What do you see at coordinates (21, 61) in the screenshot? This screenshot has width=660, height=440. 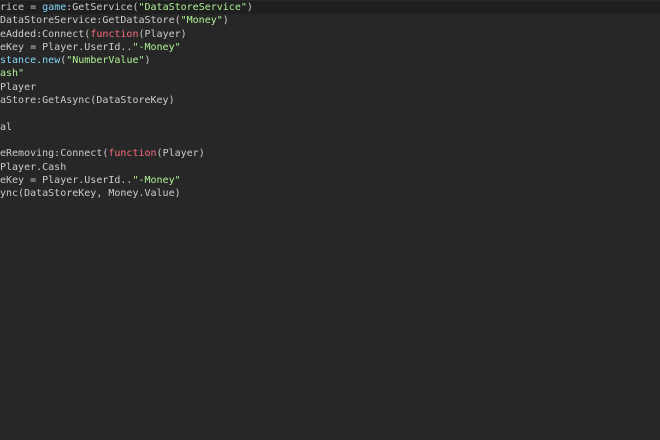 I see `code-token-builtin: stance.` at bounding box center [21, 61].